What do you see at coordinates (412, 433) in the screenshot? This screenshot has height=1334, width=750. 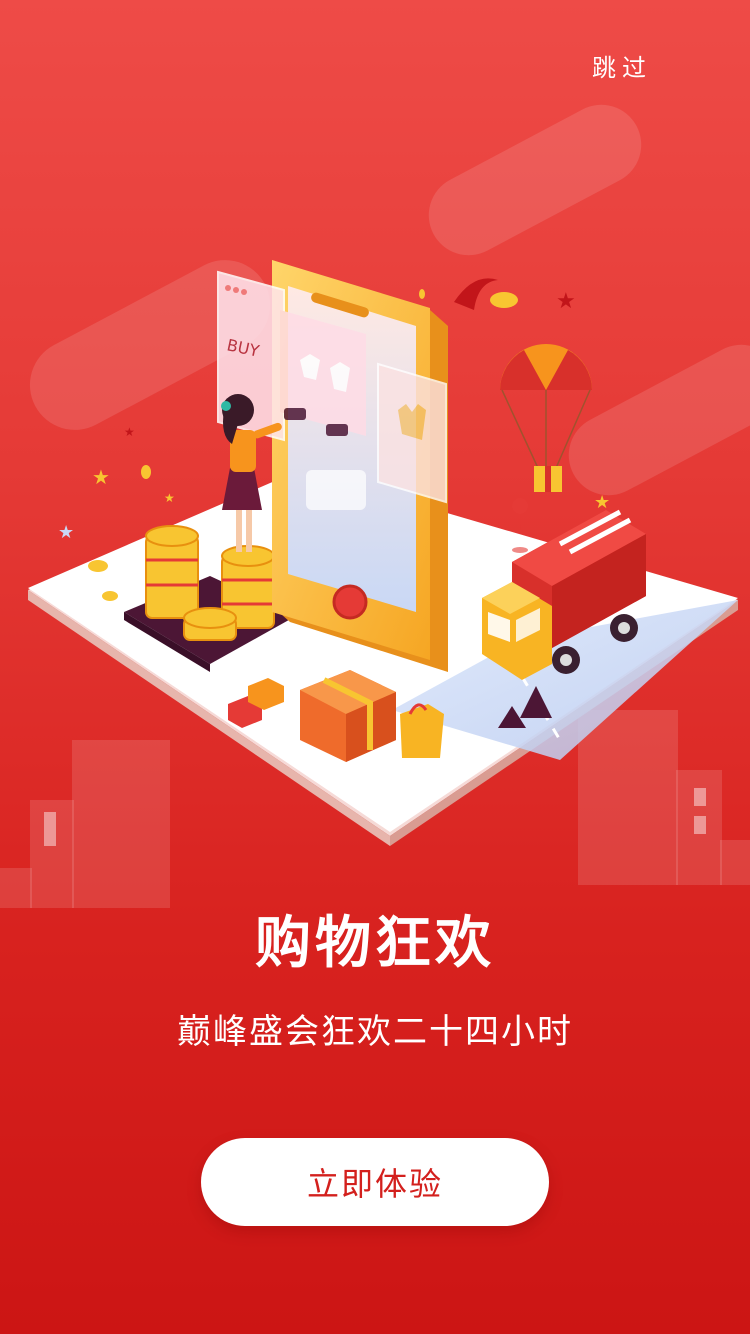 I see `product-card-icon` at bounding box center [412, 433].